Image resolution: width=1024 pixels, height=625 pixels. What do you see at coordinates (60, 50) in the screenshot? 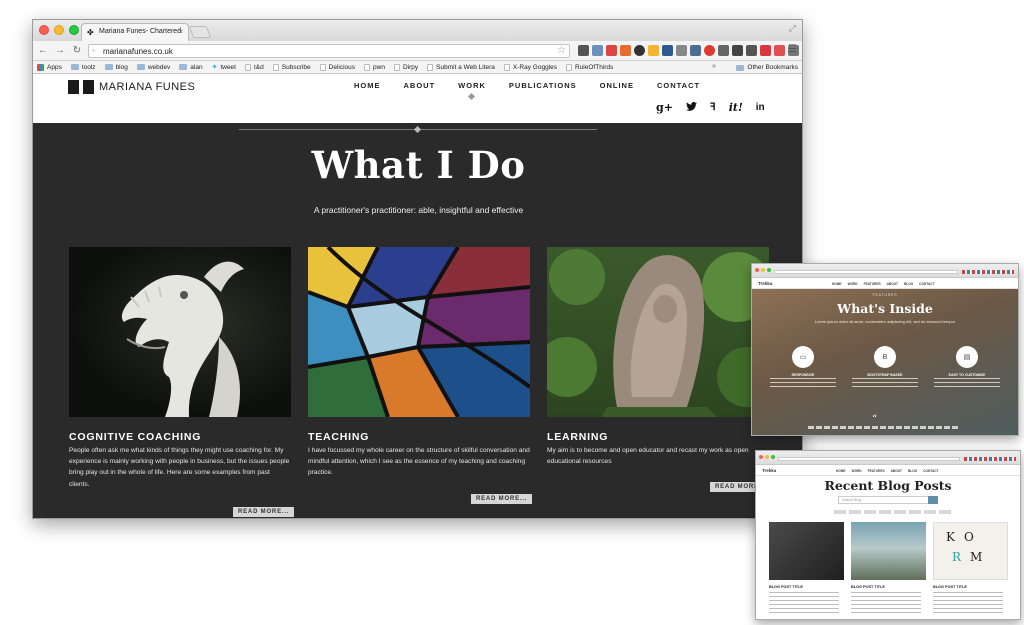
I see `forward-icon: →` at bounding box center [60, 50].